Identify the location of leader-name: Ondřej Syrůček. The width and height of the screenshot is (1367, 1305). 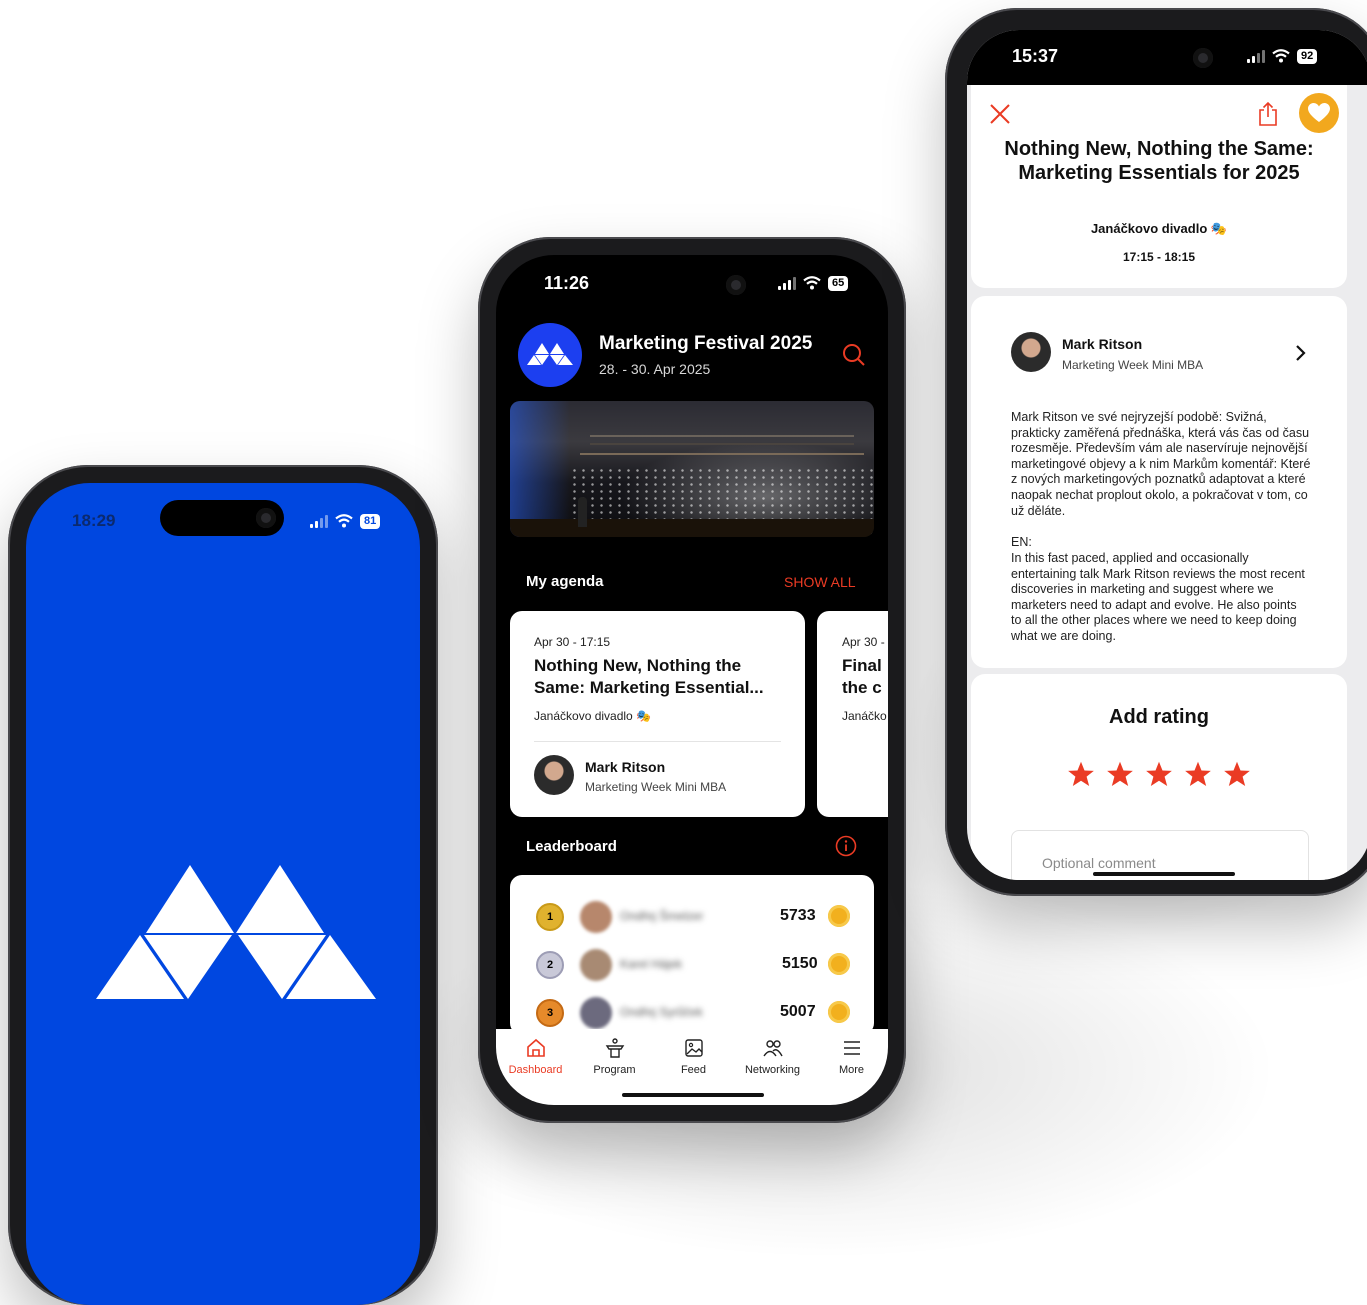
(661, 1012).